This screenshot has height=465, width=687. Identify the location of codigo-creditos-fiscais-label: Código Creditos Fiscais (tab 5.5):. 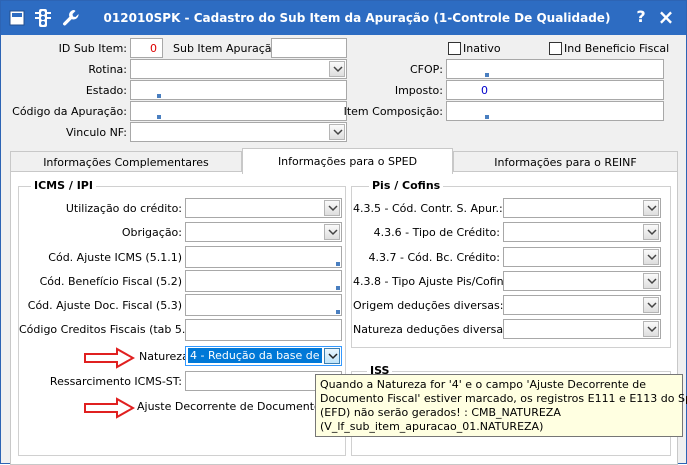
(110, 329).